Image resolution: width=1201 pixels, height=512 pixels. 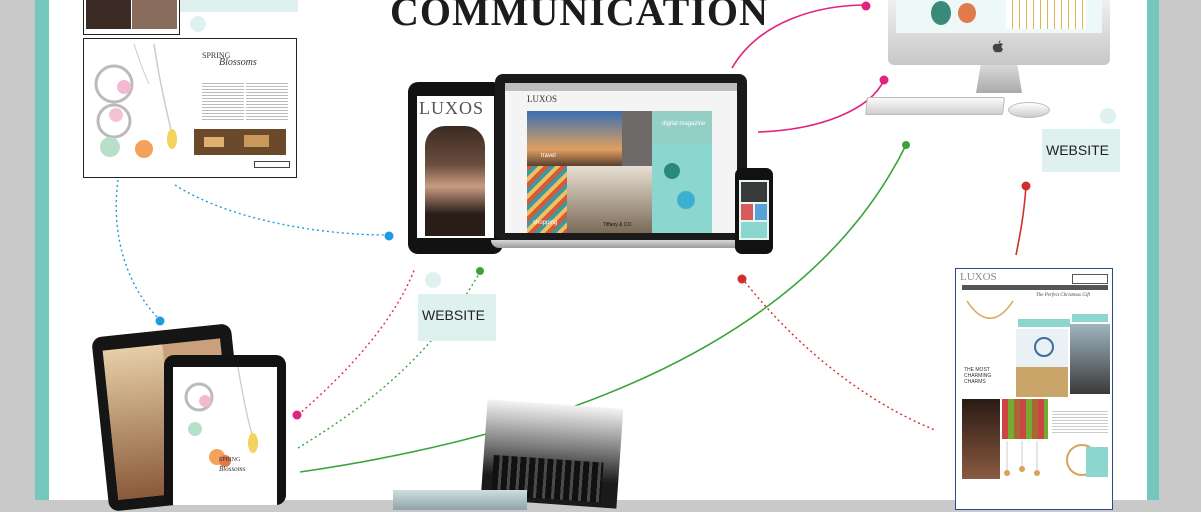 I want to click on webpage-bracelets, so click(x=1025, y=419).